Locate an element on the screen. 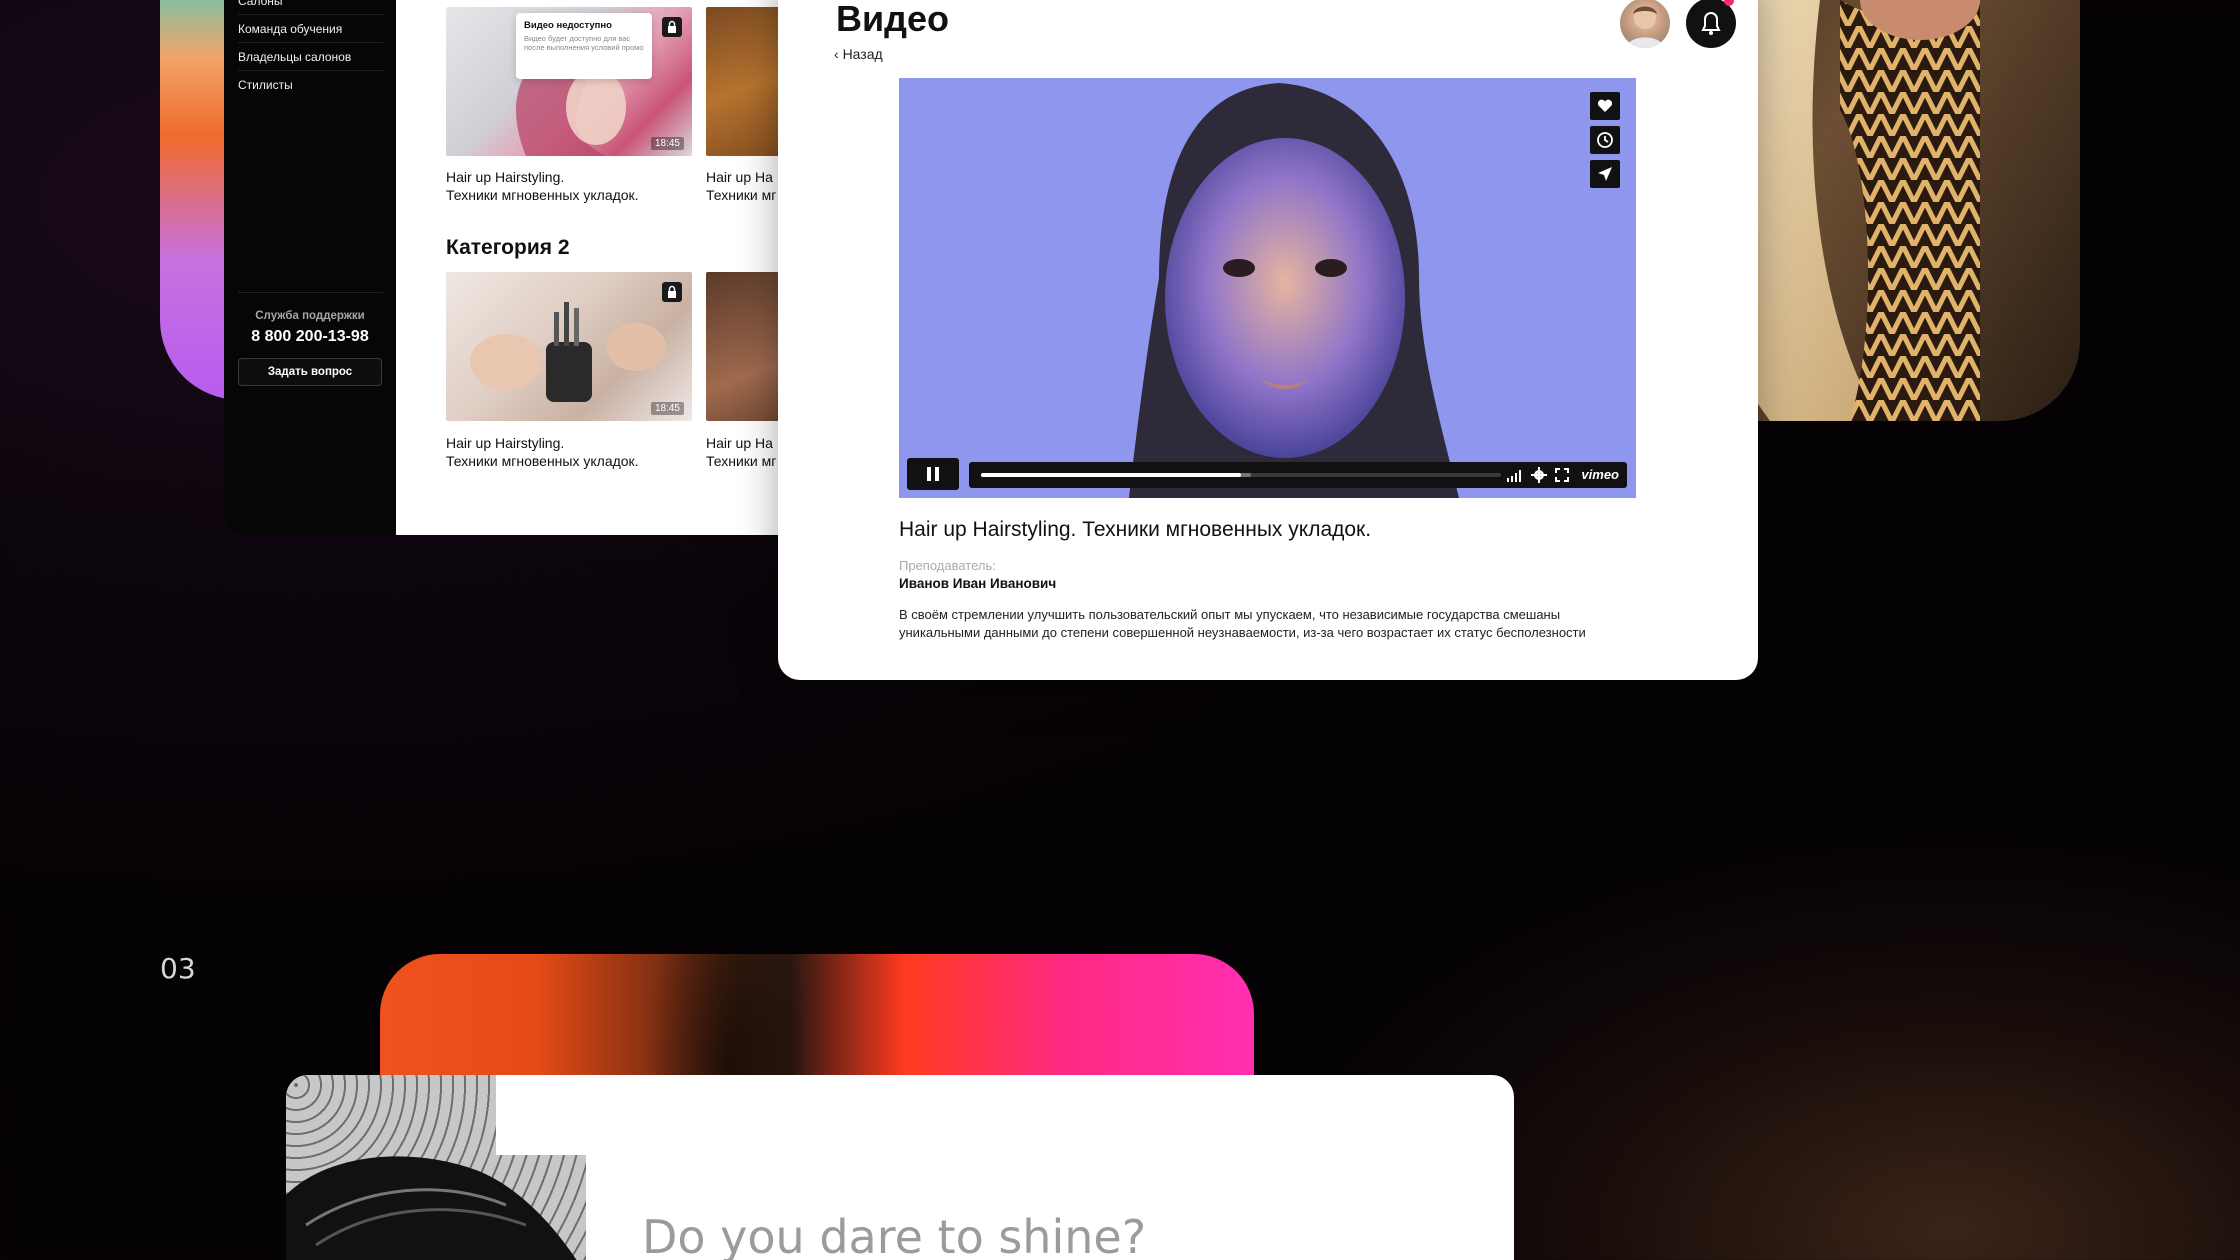 The width and height of the screenshot is (2240, 1260). chevron-left-icon: ‹ is located at coordinates (836, 54).